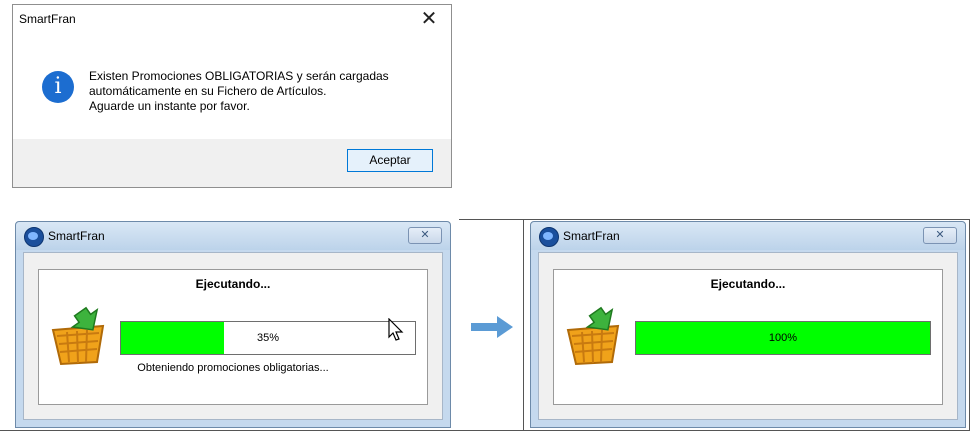 The height and width of the screenshot is (435, 977). I want to click on progress-group: Ejecutando... 100%, so click(748, 337).